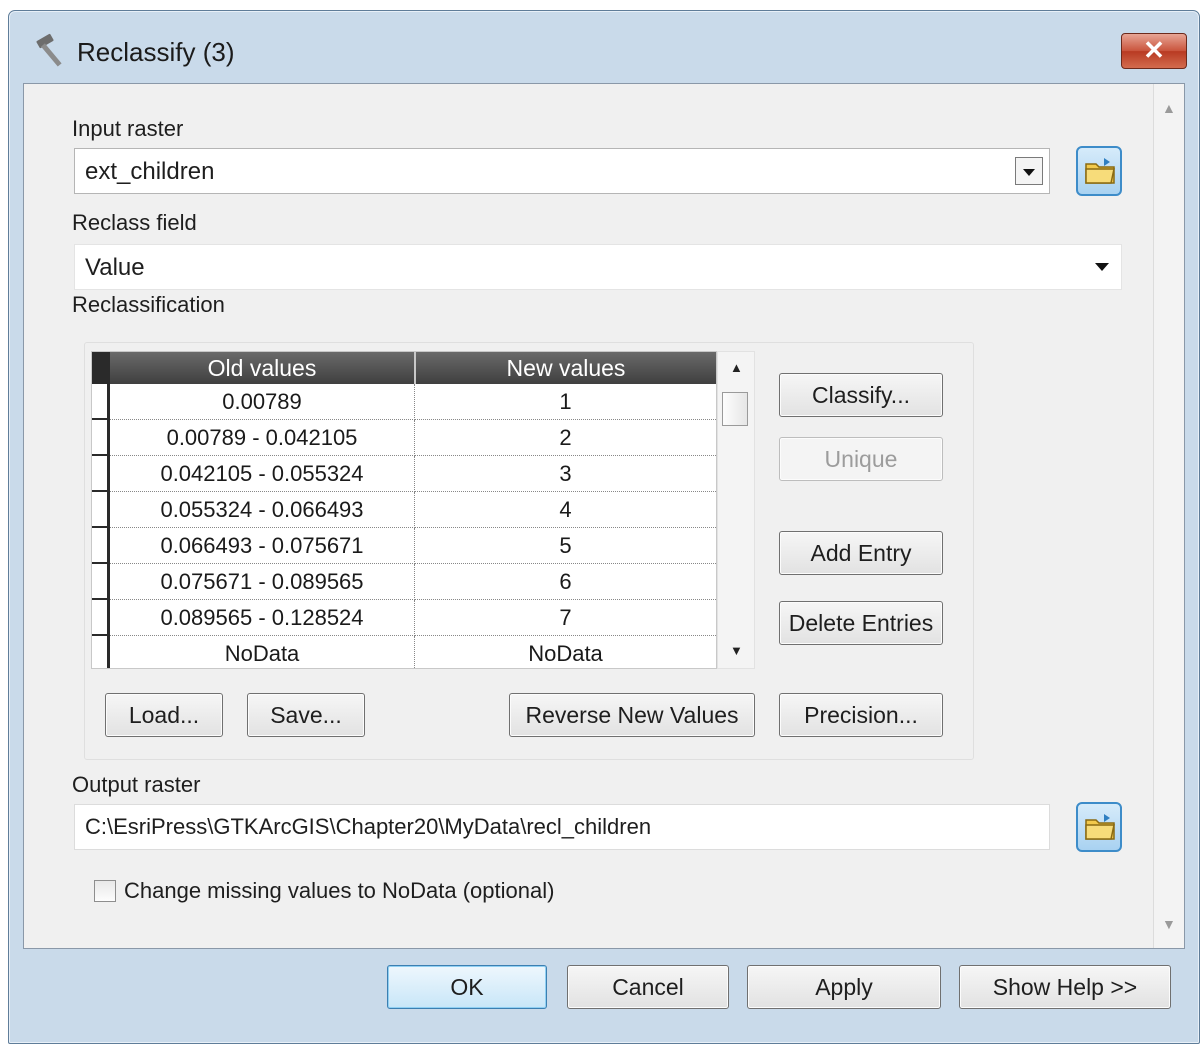 The width and height of the screenshot is (1201, 1048). Describe the element at coordinates (262, 582) in the screenshot. I see `old-value-cell: 0.075671 - 0.089565` at that location.